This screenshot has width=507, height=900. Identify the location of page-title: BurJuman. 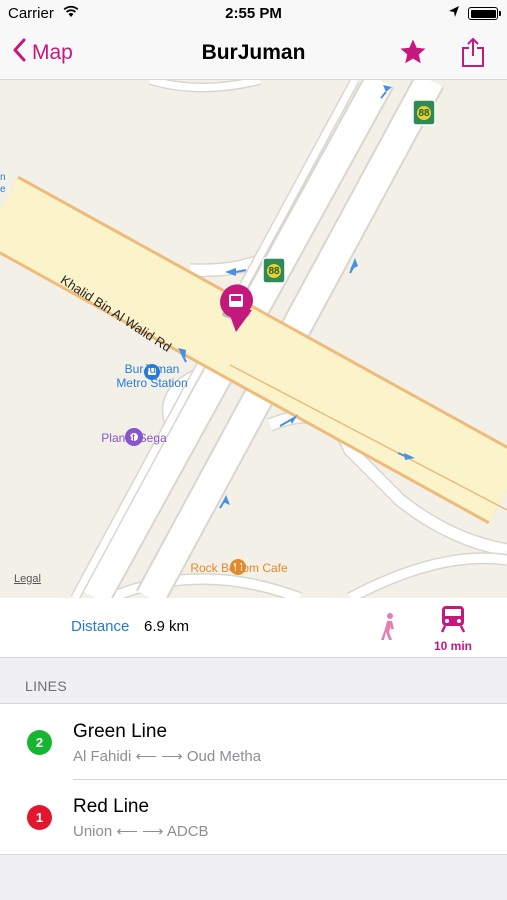
(253, 52).